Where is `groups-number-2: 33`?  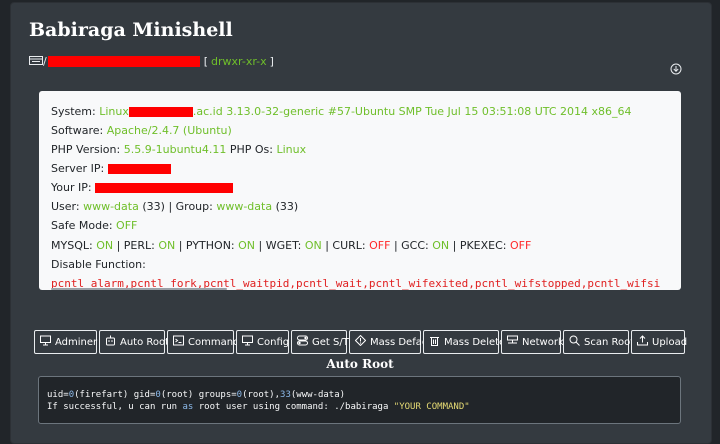 groups-number-2: 33 is located at coordinates (285, 395).